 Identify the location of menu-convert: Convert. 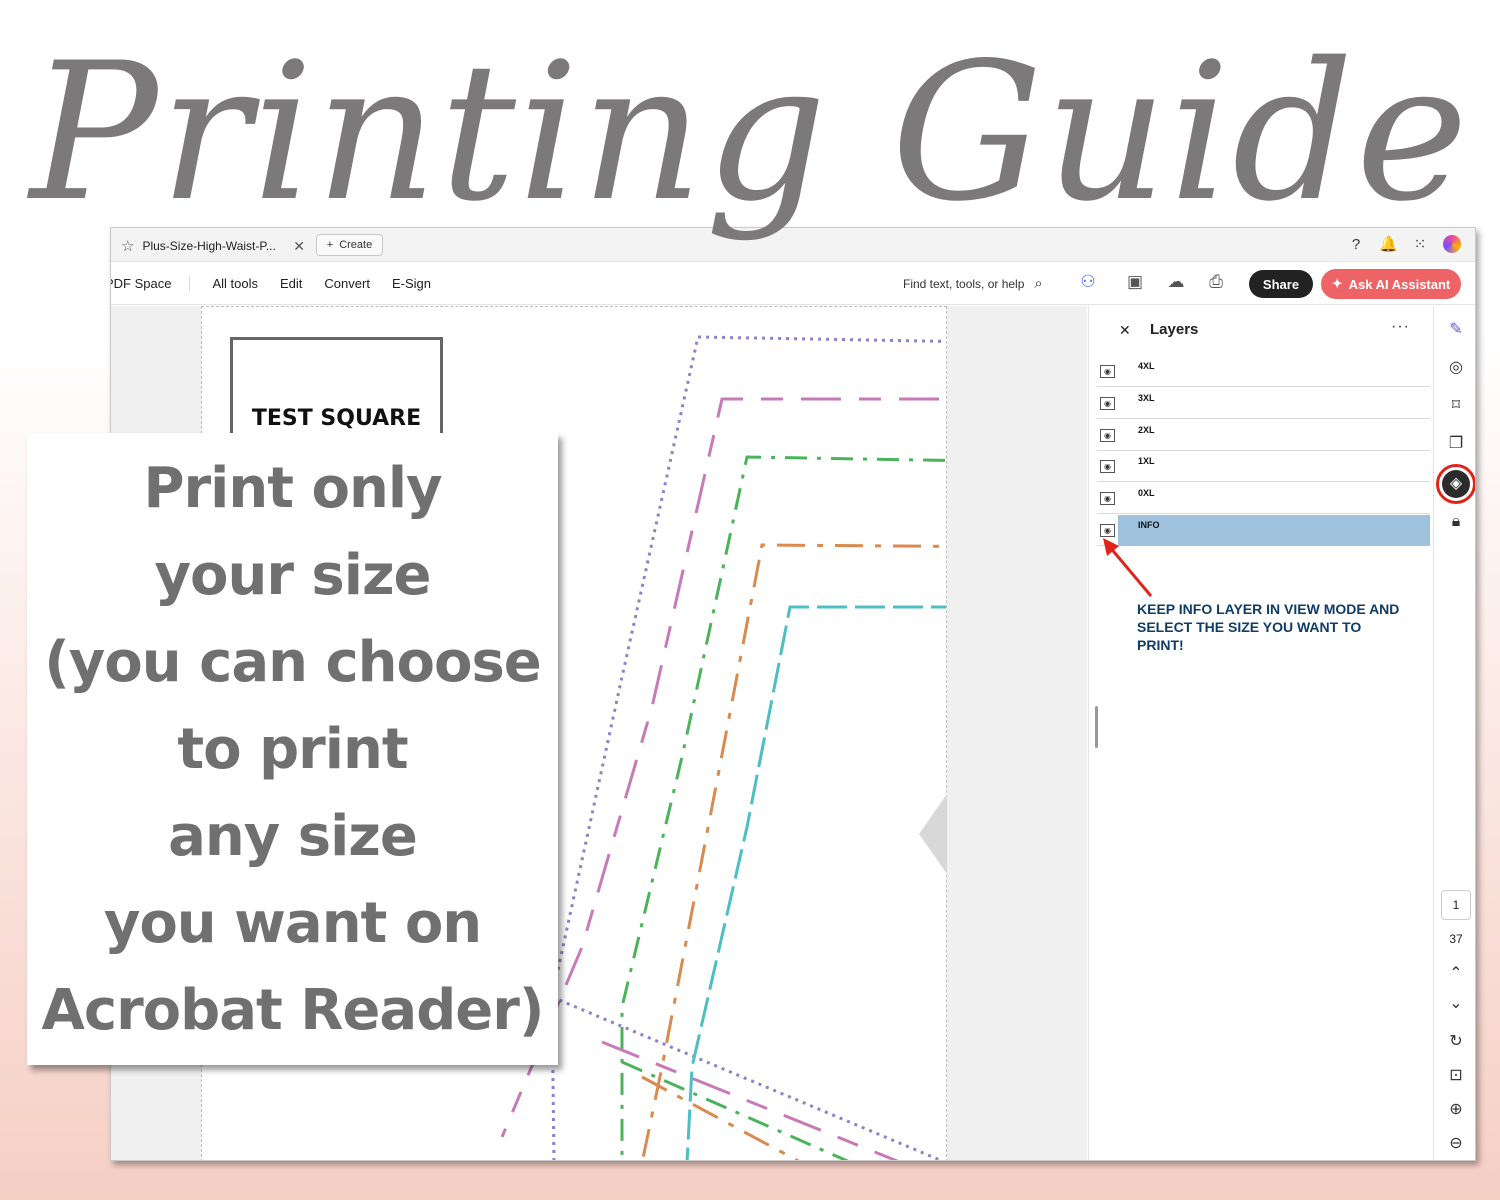
(347, 283).